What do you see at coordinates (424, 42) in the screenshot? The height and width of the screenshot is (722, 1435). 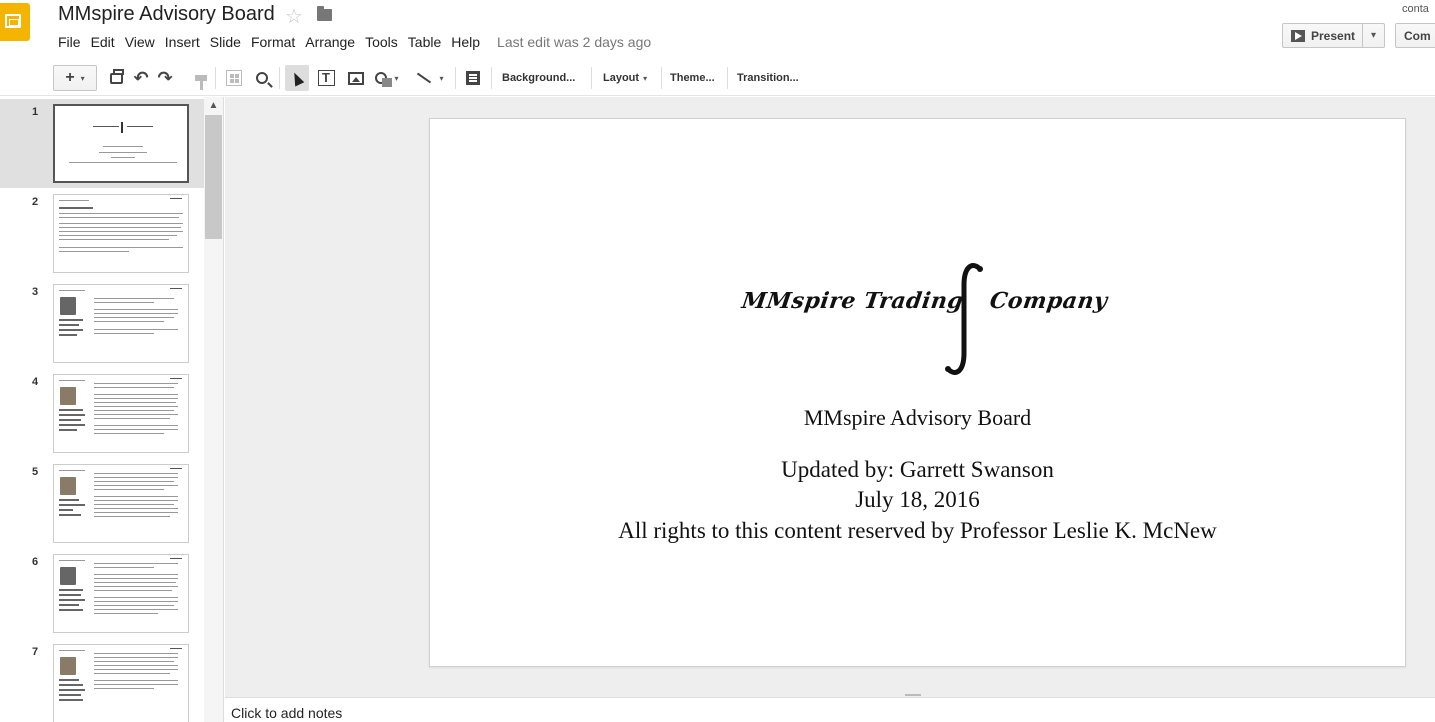 I see `menu-table: Table` at bounding box center [424, 42].